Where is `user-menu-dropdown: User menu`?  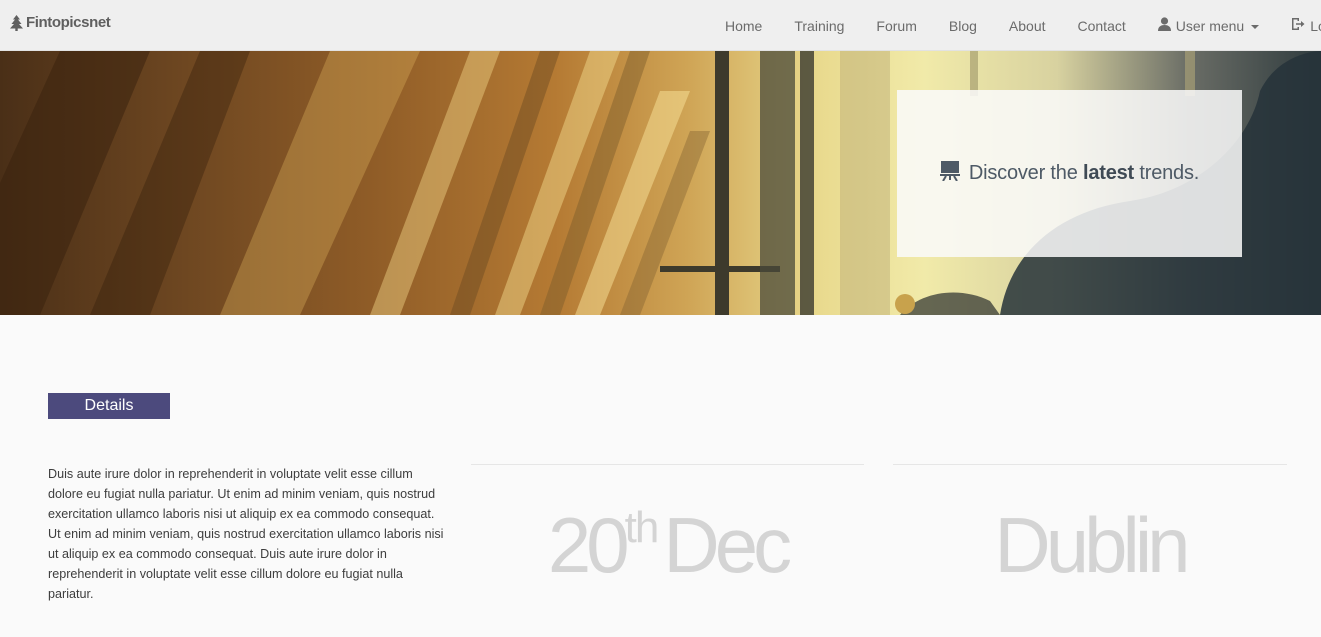
user-menu-dropdown: User menu is located at coordinates (1208, 25).